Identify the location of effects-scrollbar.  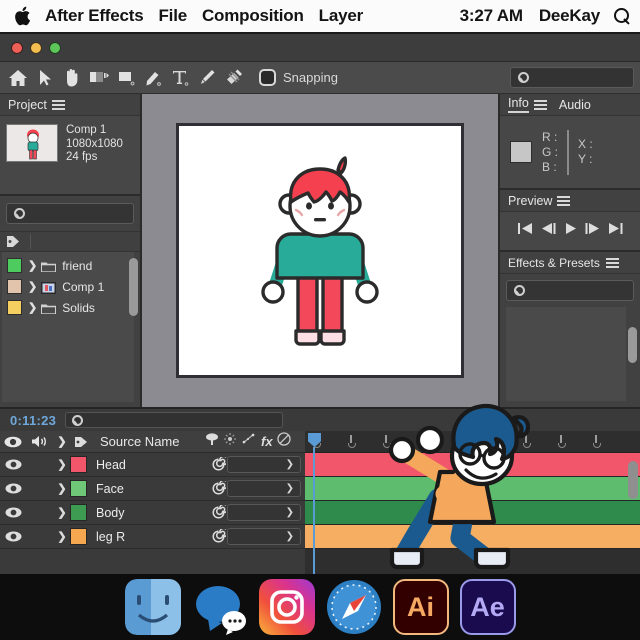
(632, 345).